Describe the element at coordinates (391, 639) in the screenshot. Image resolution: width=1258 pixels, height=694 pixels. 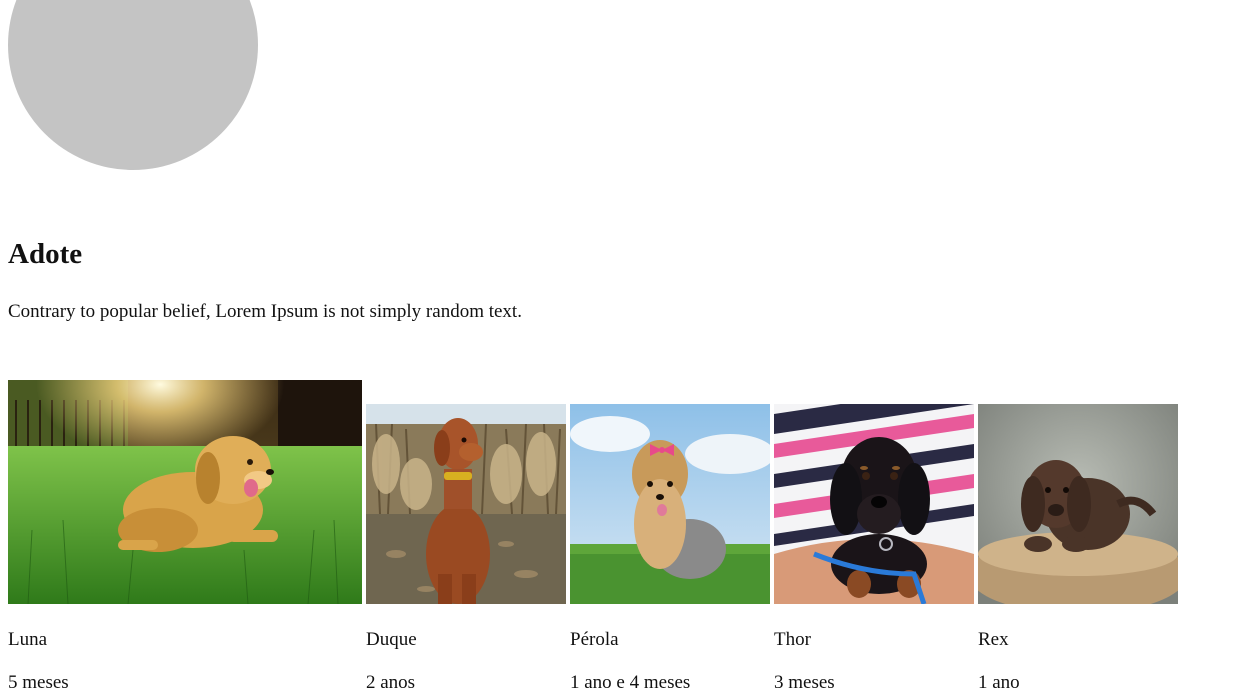
I see `pet-name: Duque` at that location.